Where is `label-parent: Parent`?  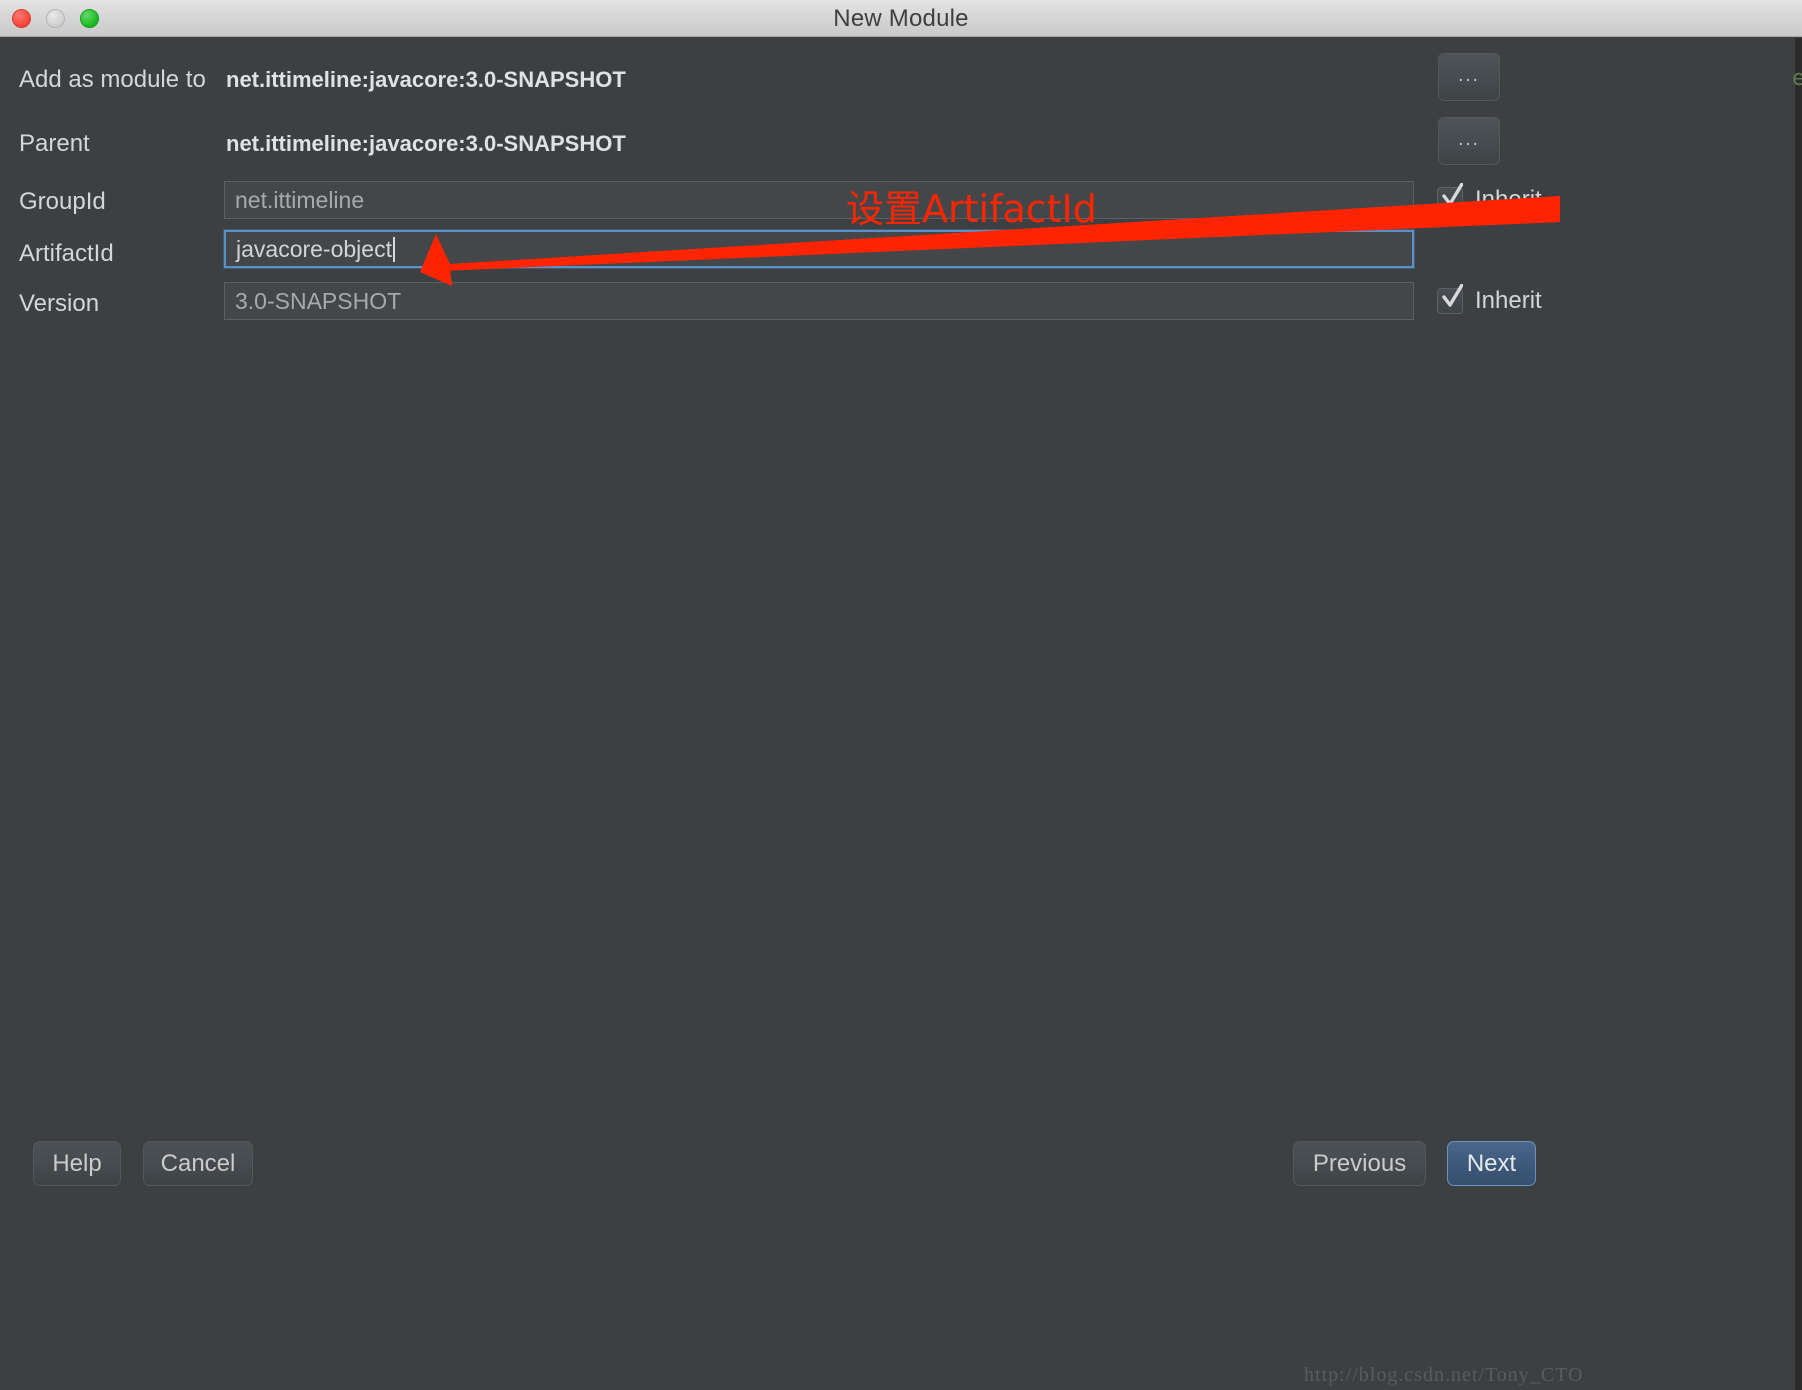 label-parent: Parent is located at coordinates (54, 143).